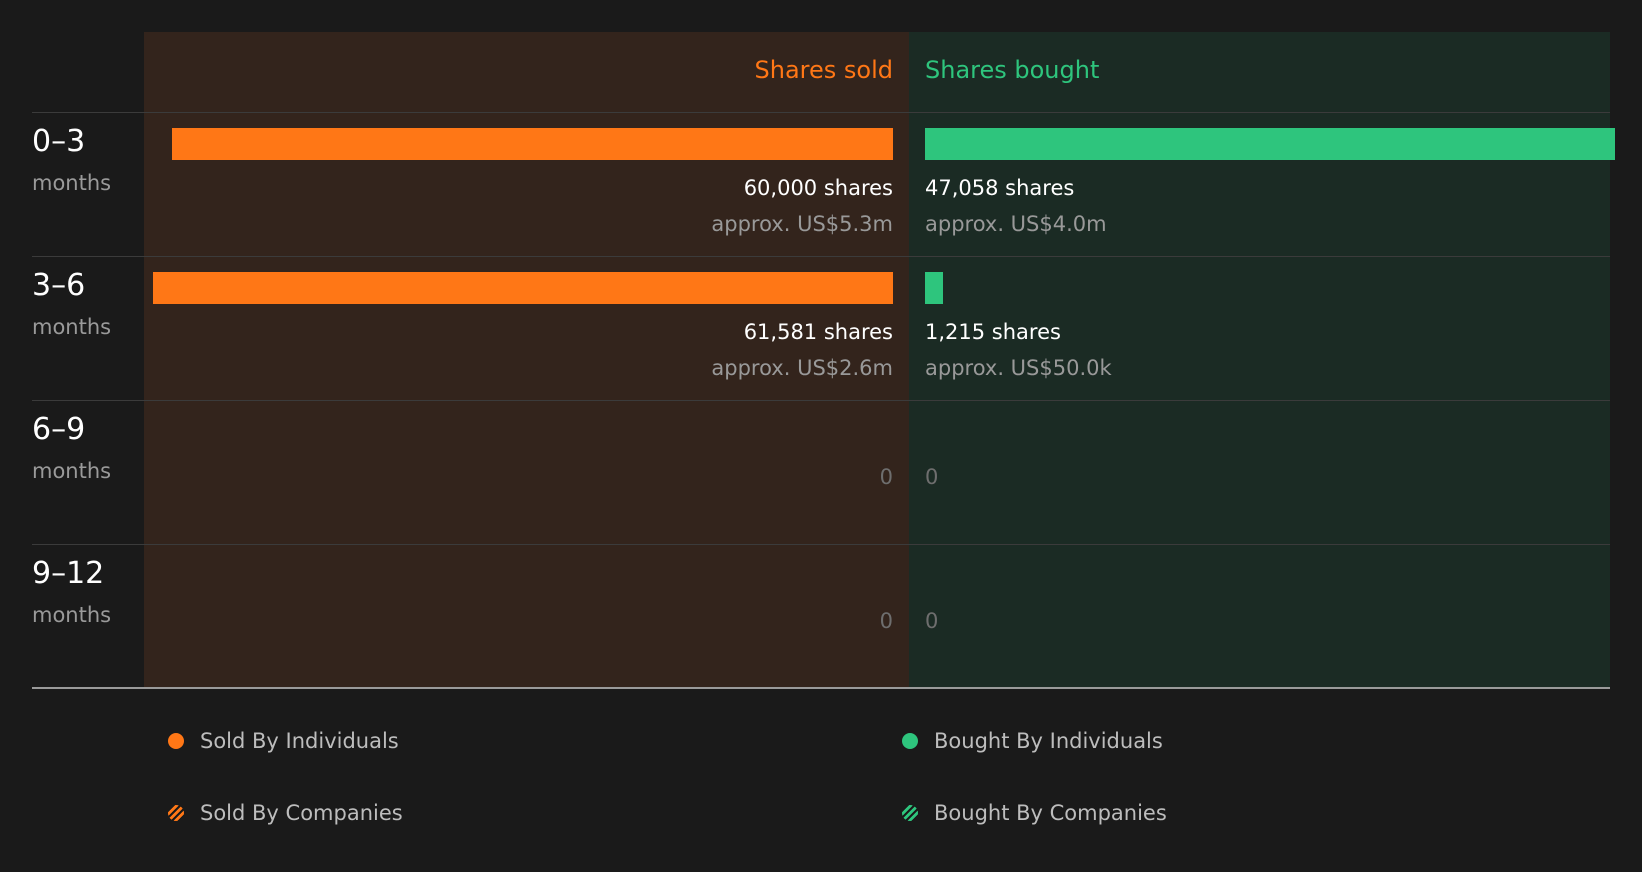 This screenshot has width=1642, height=872. What do you see at coordinates (301, 813) in the screenshot?
I see `legend-label: Sold By Companies` at bounding box center [301, 813].